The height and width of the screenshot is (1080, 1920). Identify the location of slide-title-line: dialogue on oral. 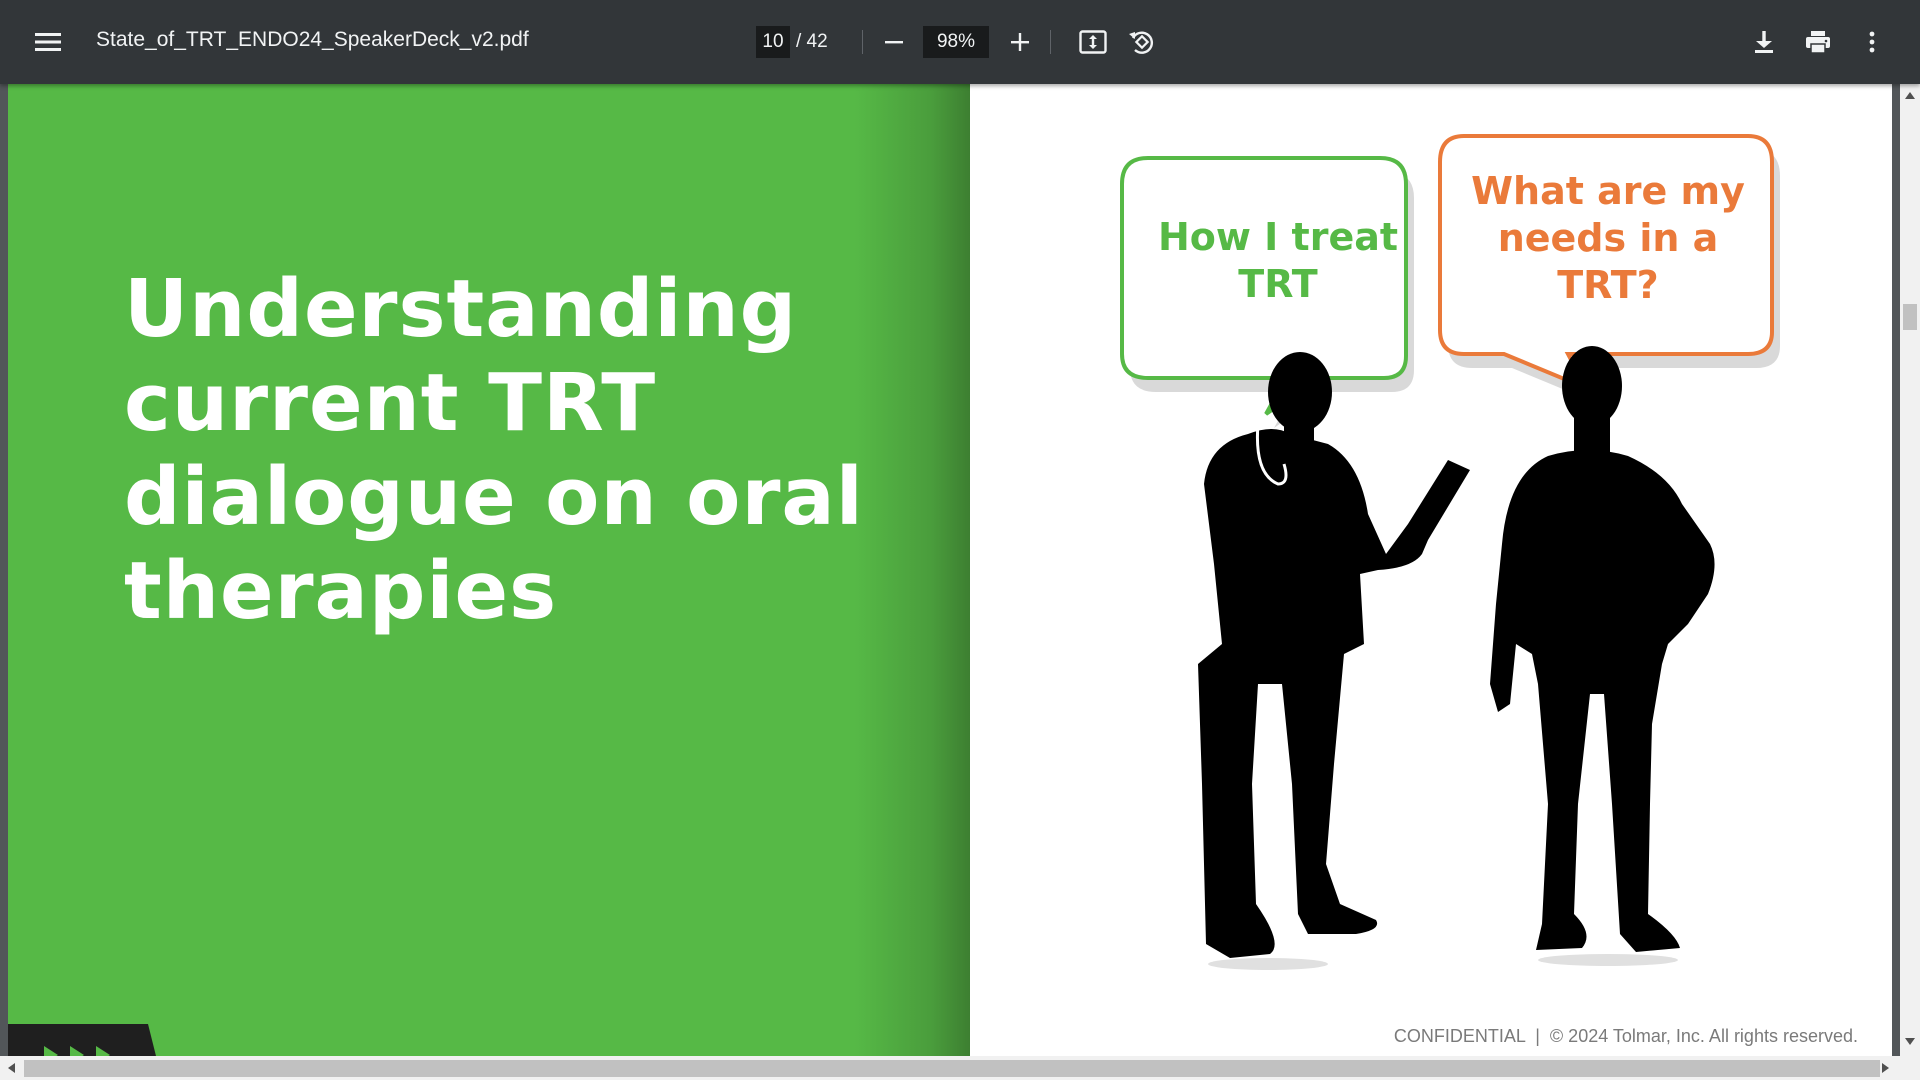
(494, 497).